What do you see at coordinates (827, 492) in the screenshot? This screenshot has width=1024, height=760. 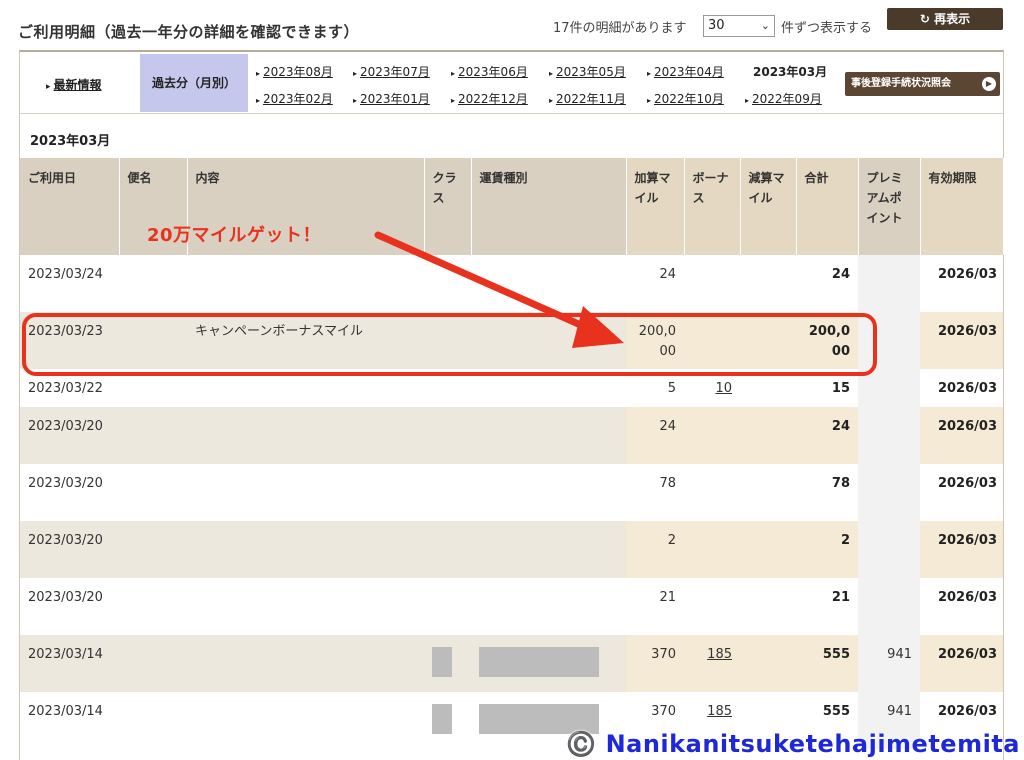 I see `cell-total: 78` at bounding box center [827, 492].